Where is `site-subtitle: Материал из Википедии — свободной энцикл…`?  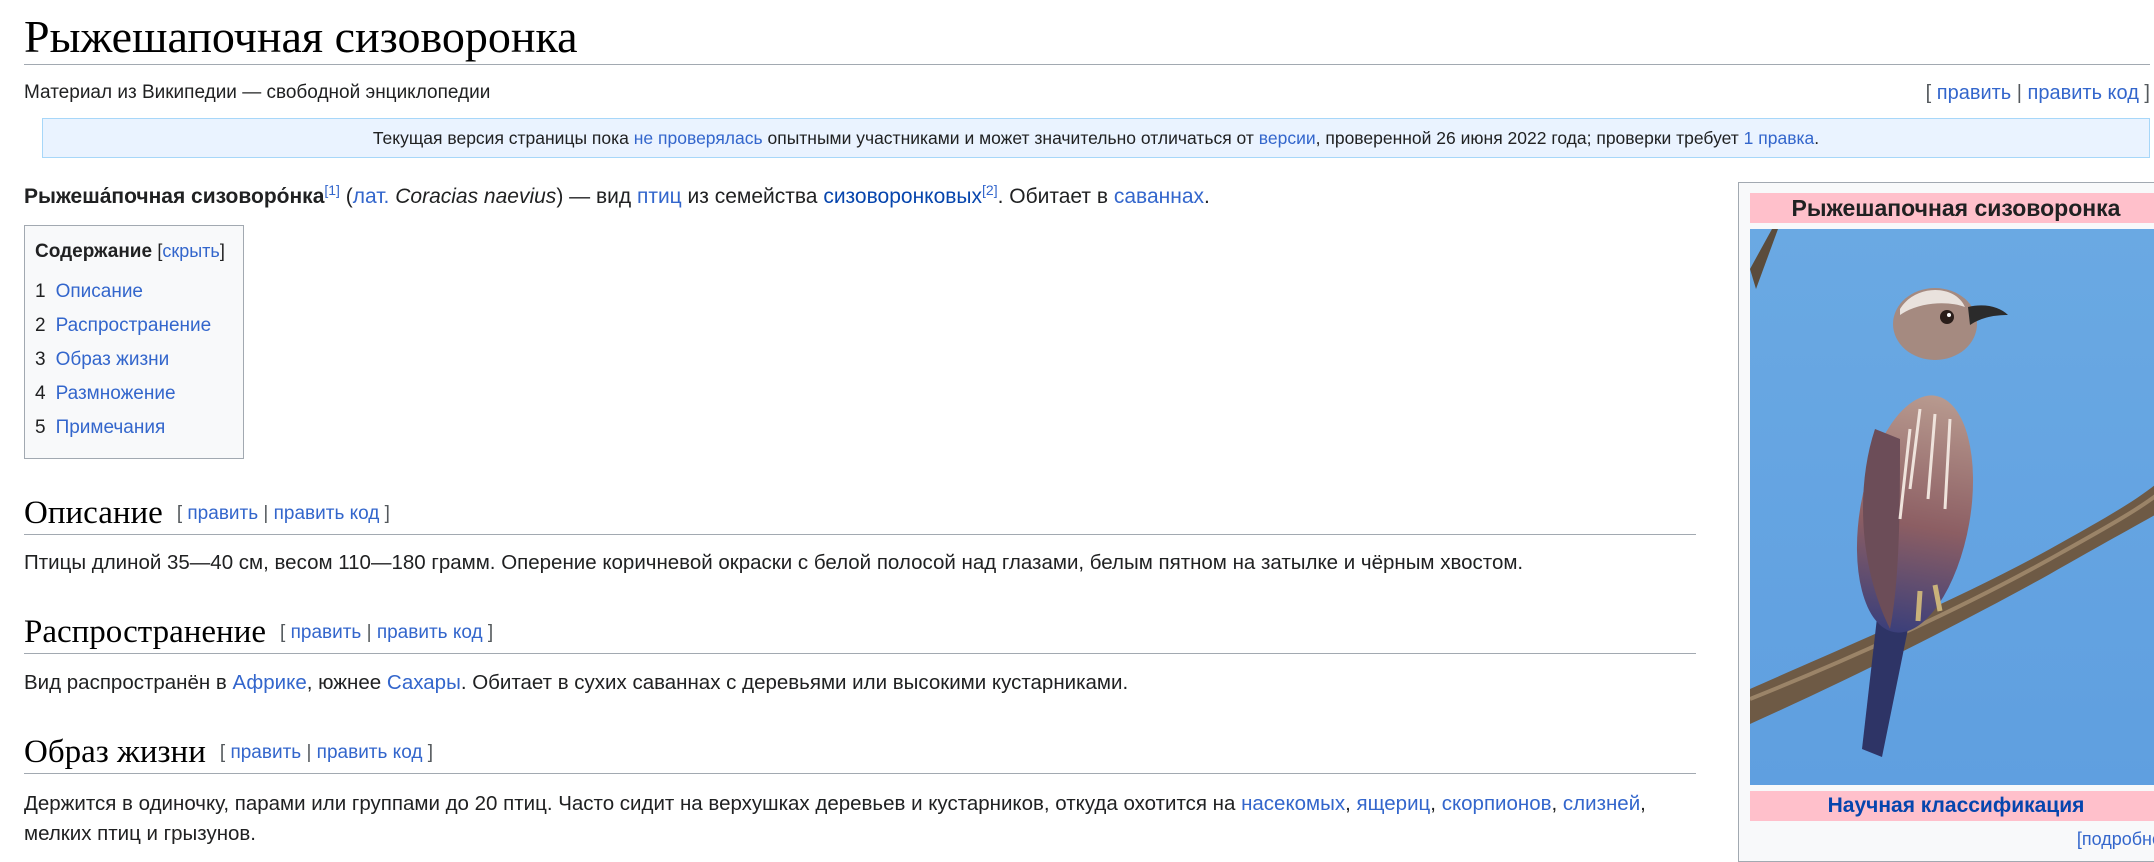 site-subtitle: Материал из Википедии — свободной энцикл… is located at coordinates (257, 92).